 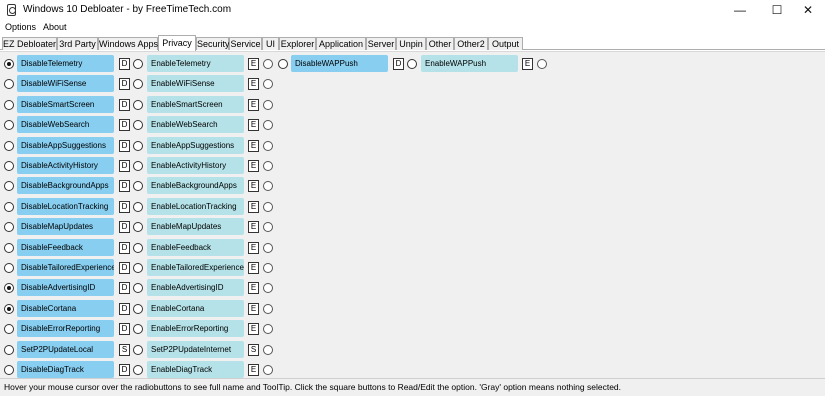 I want to click on menu-about: About, so click(x=55, y=27).